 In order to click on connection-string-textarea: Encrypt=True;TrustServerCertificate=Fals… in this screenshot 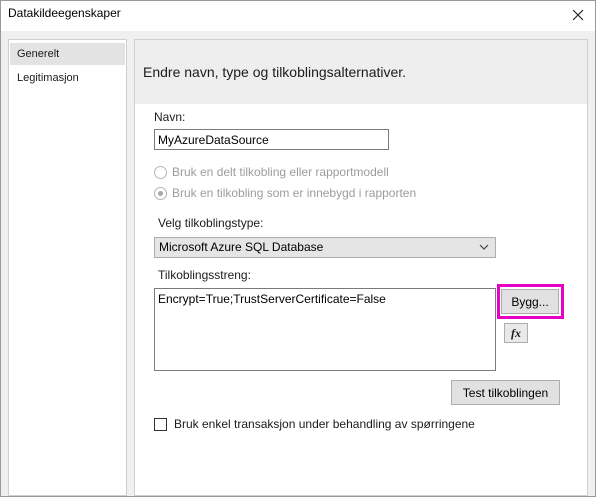, I will do `click(325, 329)`.